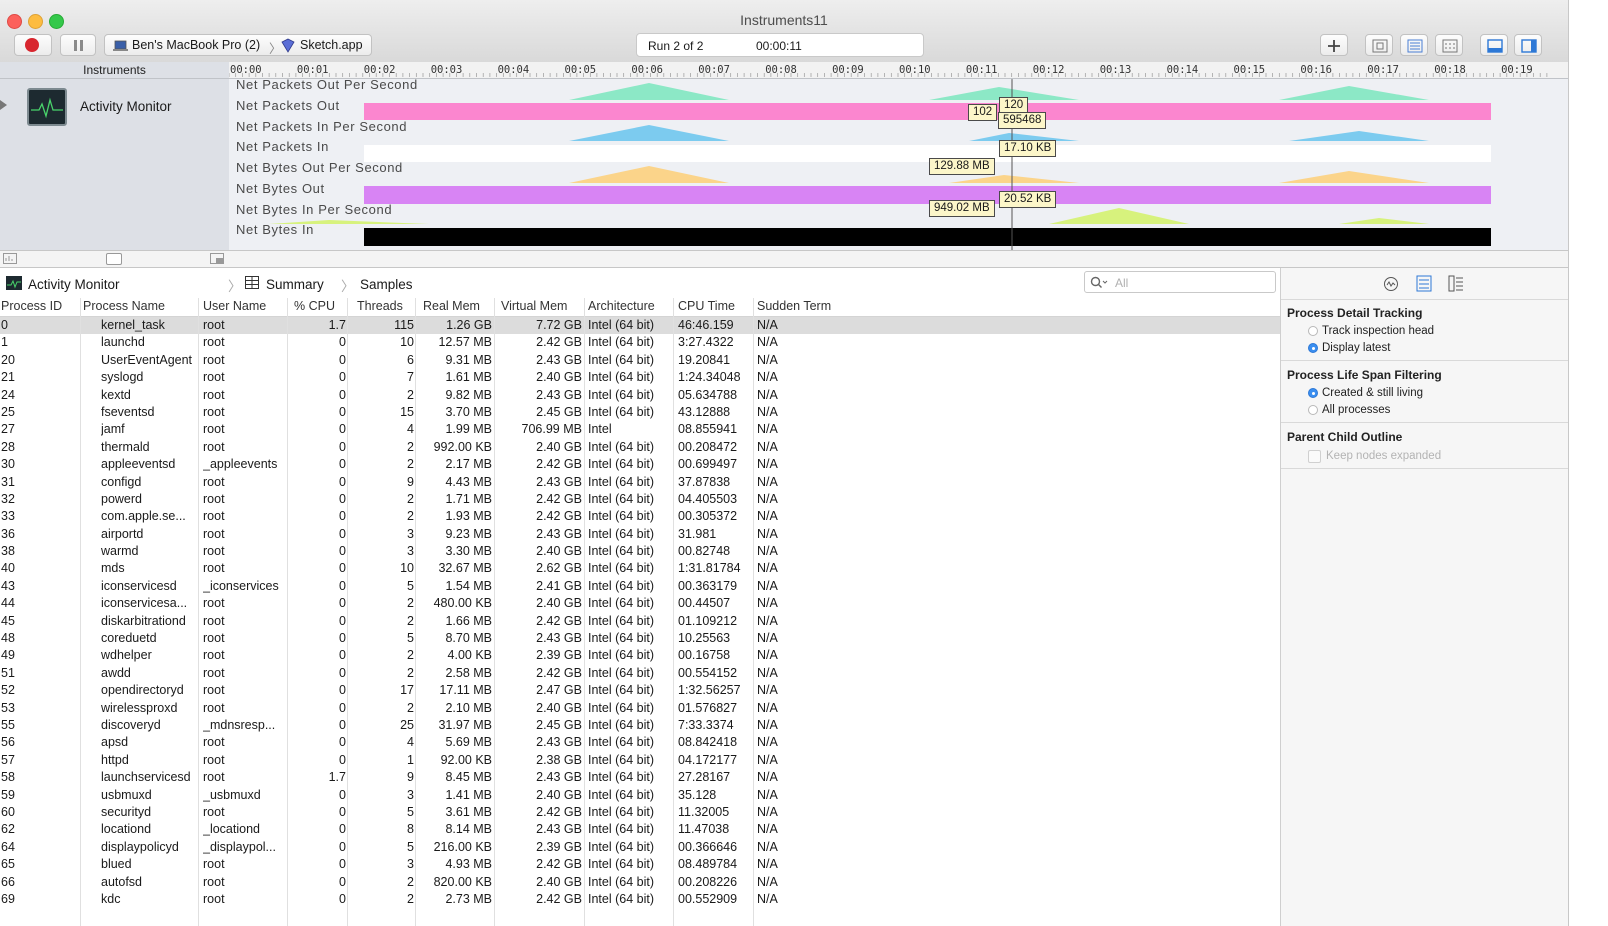 Image resolution: width=1608 pixels, height=926 pixels. I want to click on jump-bar-section: Samples, so click(386, 284).